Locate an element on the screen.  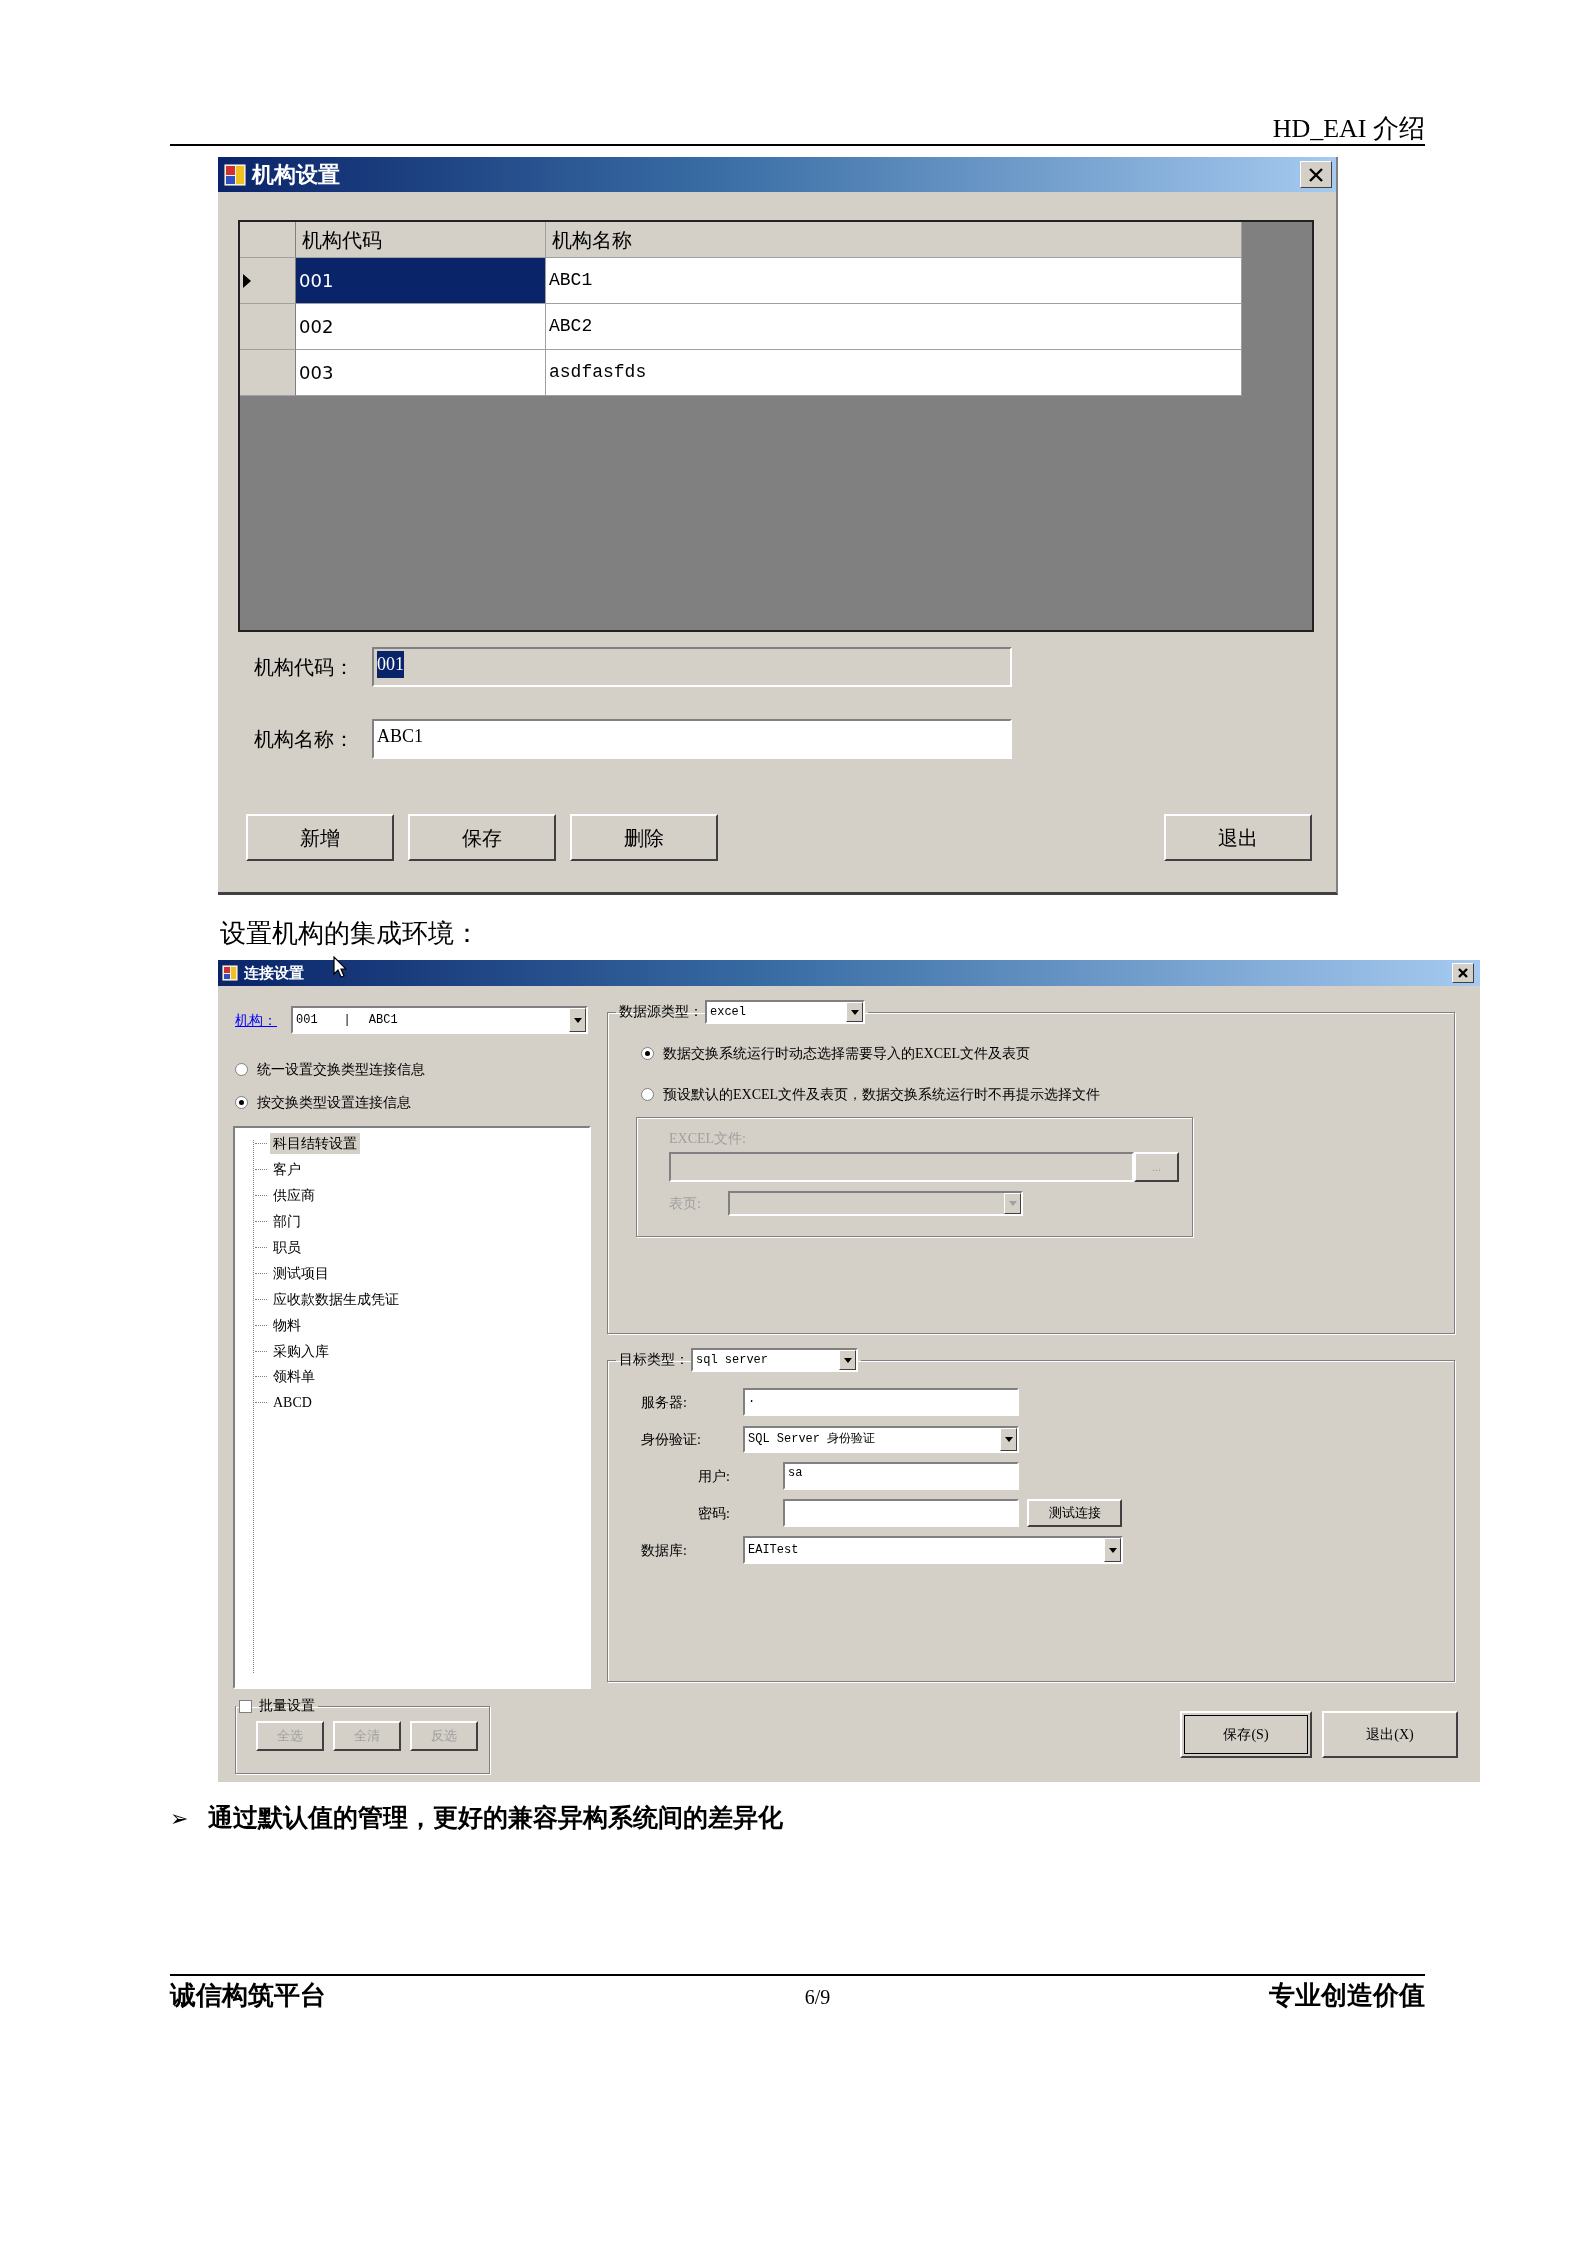
field-label: 机构代码： is located at coordinates (304, 667).